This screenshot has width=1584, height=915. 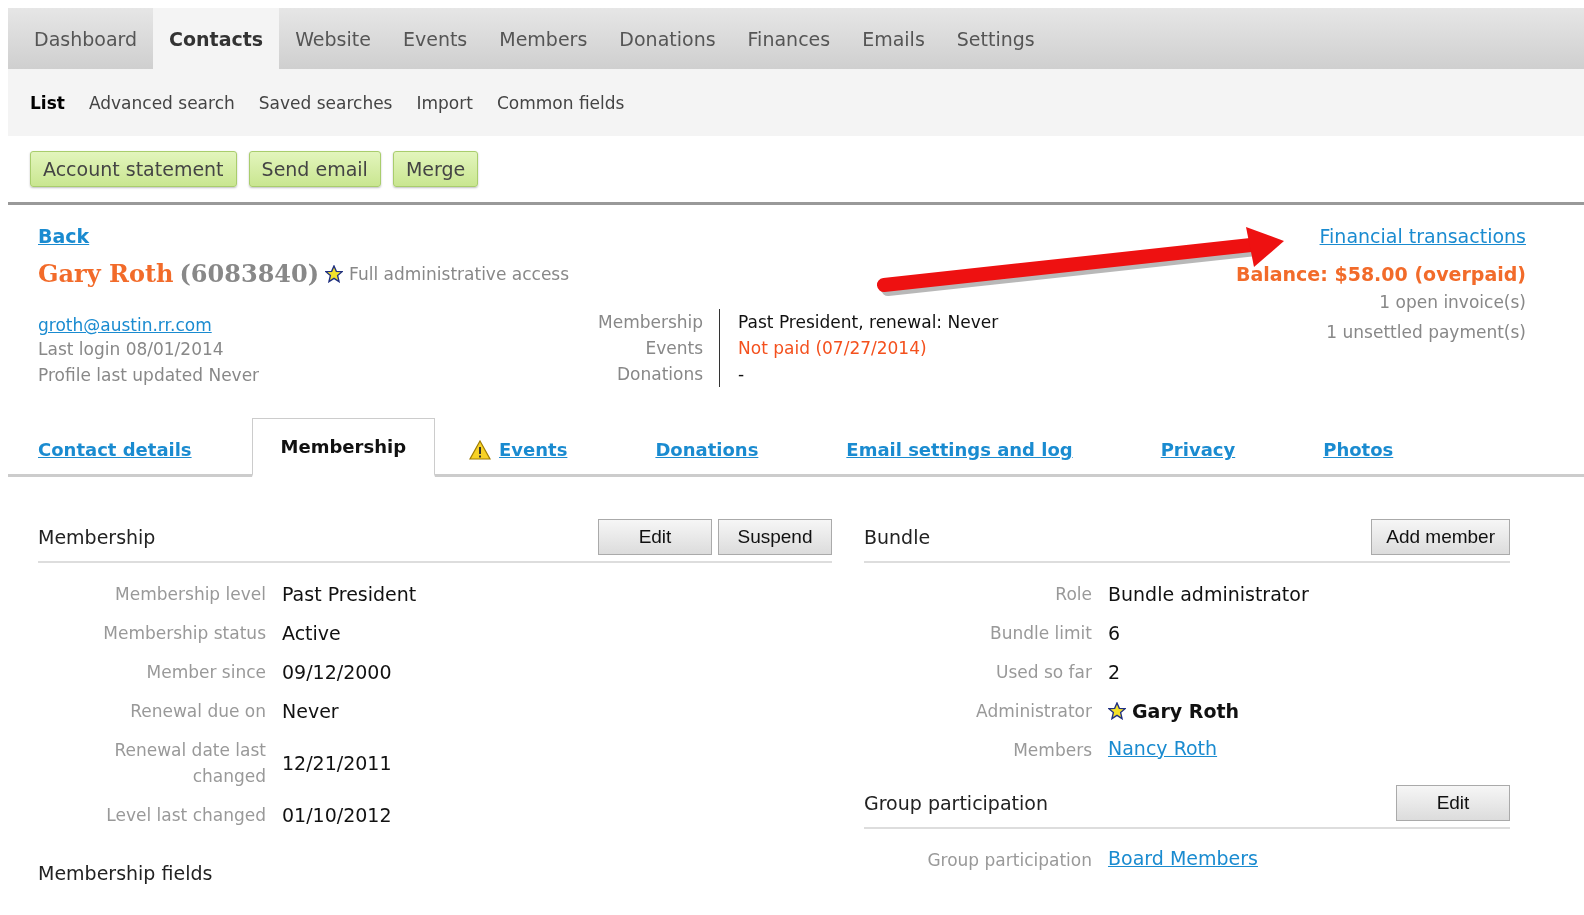 I want to click on back-link: Back, so click(x=64, y=236).